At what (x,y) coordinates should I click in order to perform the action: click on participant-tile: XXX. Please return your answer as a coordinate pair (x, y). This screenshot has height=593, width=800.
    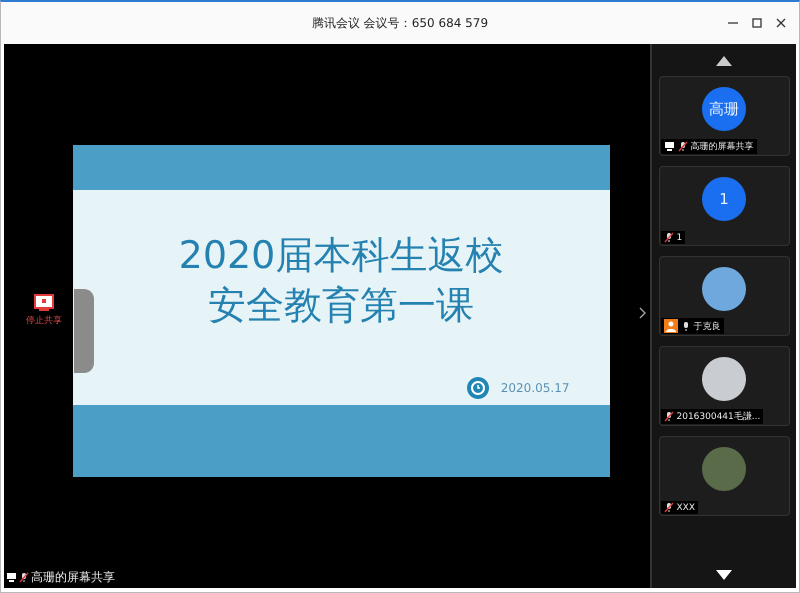
    Looking at the image, I should click on (724, 476).